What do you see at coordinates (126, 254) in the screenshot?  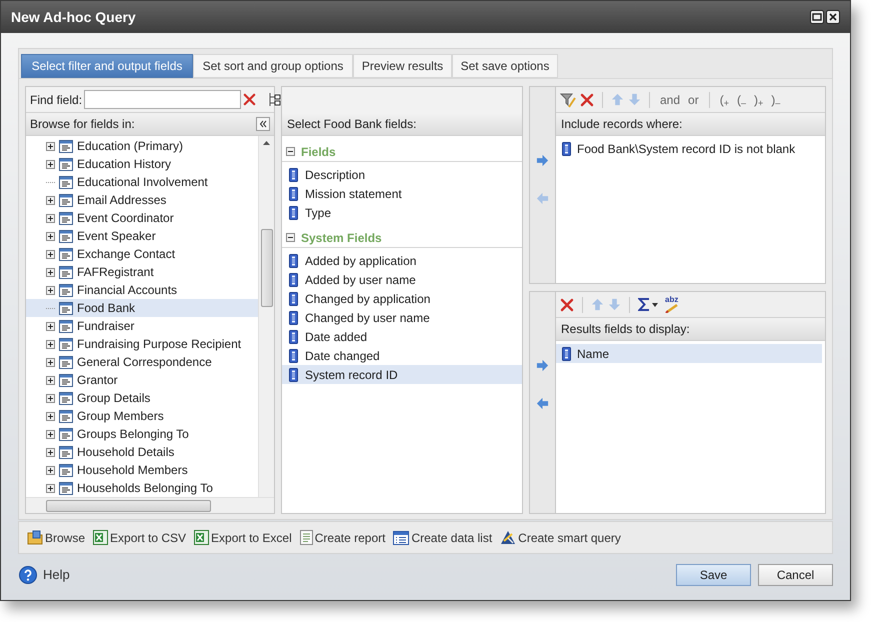 I see `tree-item-label: Exchange Contact` at bounding box center [126, 254].